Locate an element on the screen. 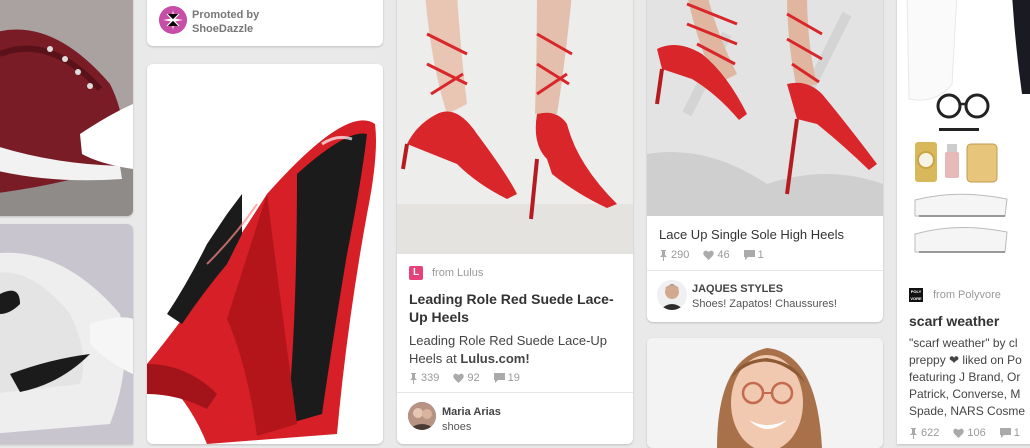 The width and height of the screenshot is (1030, 448). polyvore-logo: POLY VORE is located at coordinates (916, 295).